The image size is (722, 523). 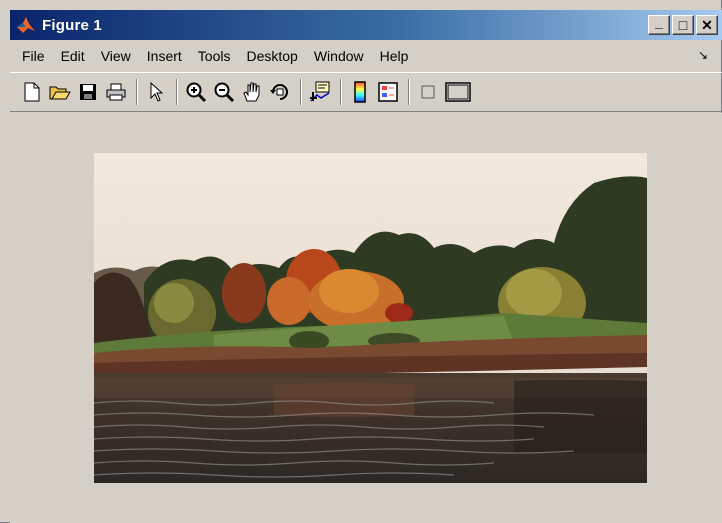 What do you see at coordinates (339, 56) in the screenshot?
I see `menu-window: Window` at bounding box center [339, 56].